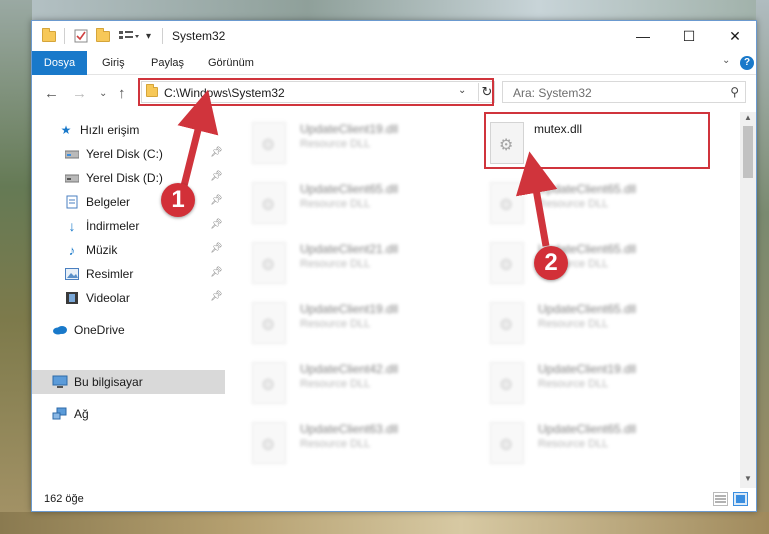  Describe the element at coordinates (624, 92) in the screenshot. I see `search-input: Ara: System32 ⚲` at that location.